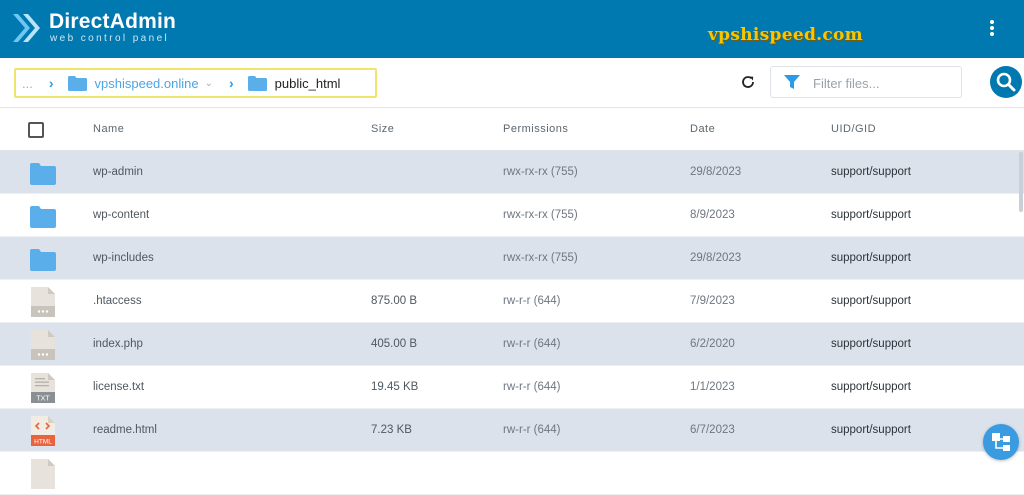 This screenshot has height=495, width=1024. What do you see at coordinates (395, 387) in the screenshot?
I see `file-size: 19.45 KB` at bounding box center [395, 387].